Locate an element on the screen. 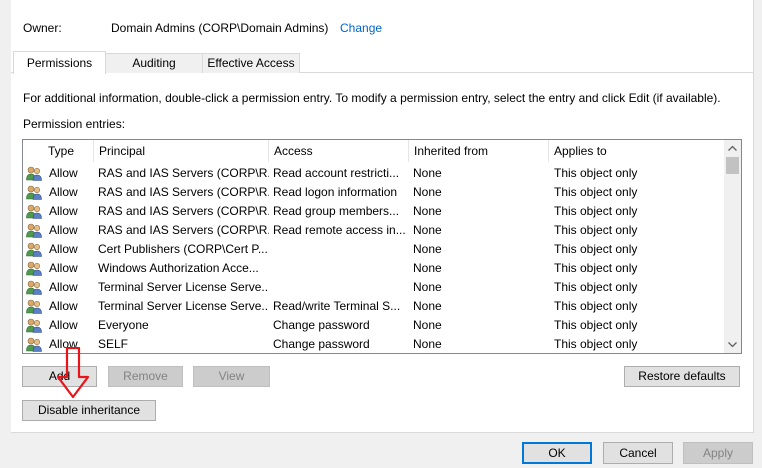 This screenshot has height=468, width=762. remove-button: Remove is located at coordinates (145, 376).